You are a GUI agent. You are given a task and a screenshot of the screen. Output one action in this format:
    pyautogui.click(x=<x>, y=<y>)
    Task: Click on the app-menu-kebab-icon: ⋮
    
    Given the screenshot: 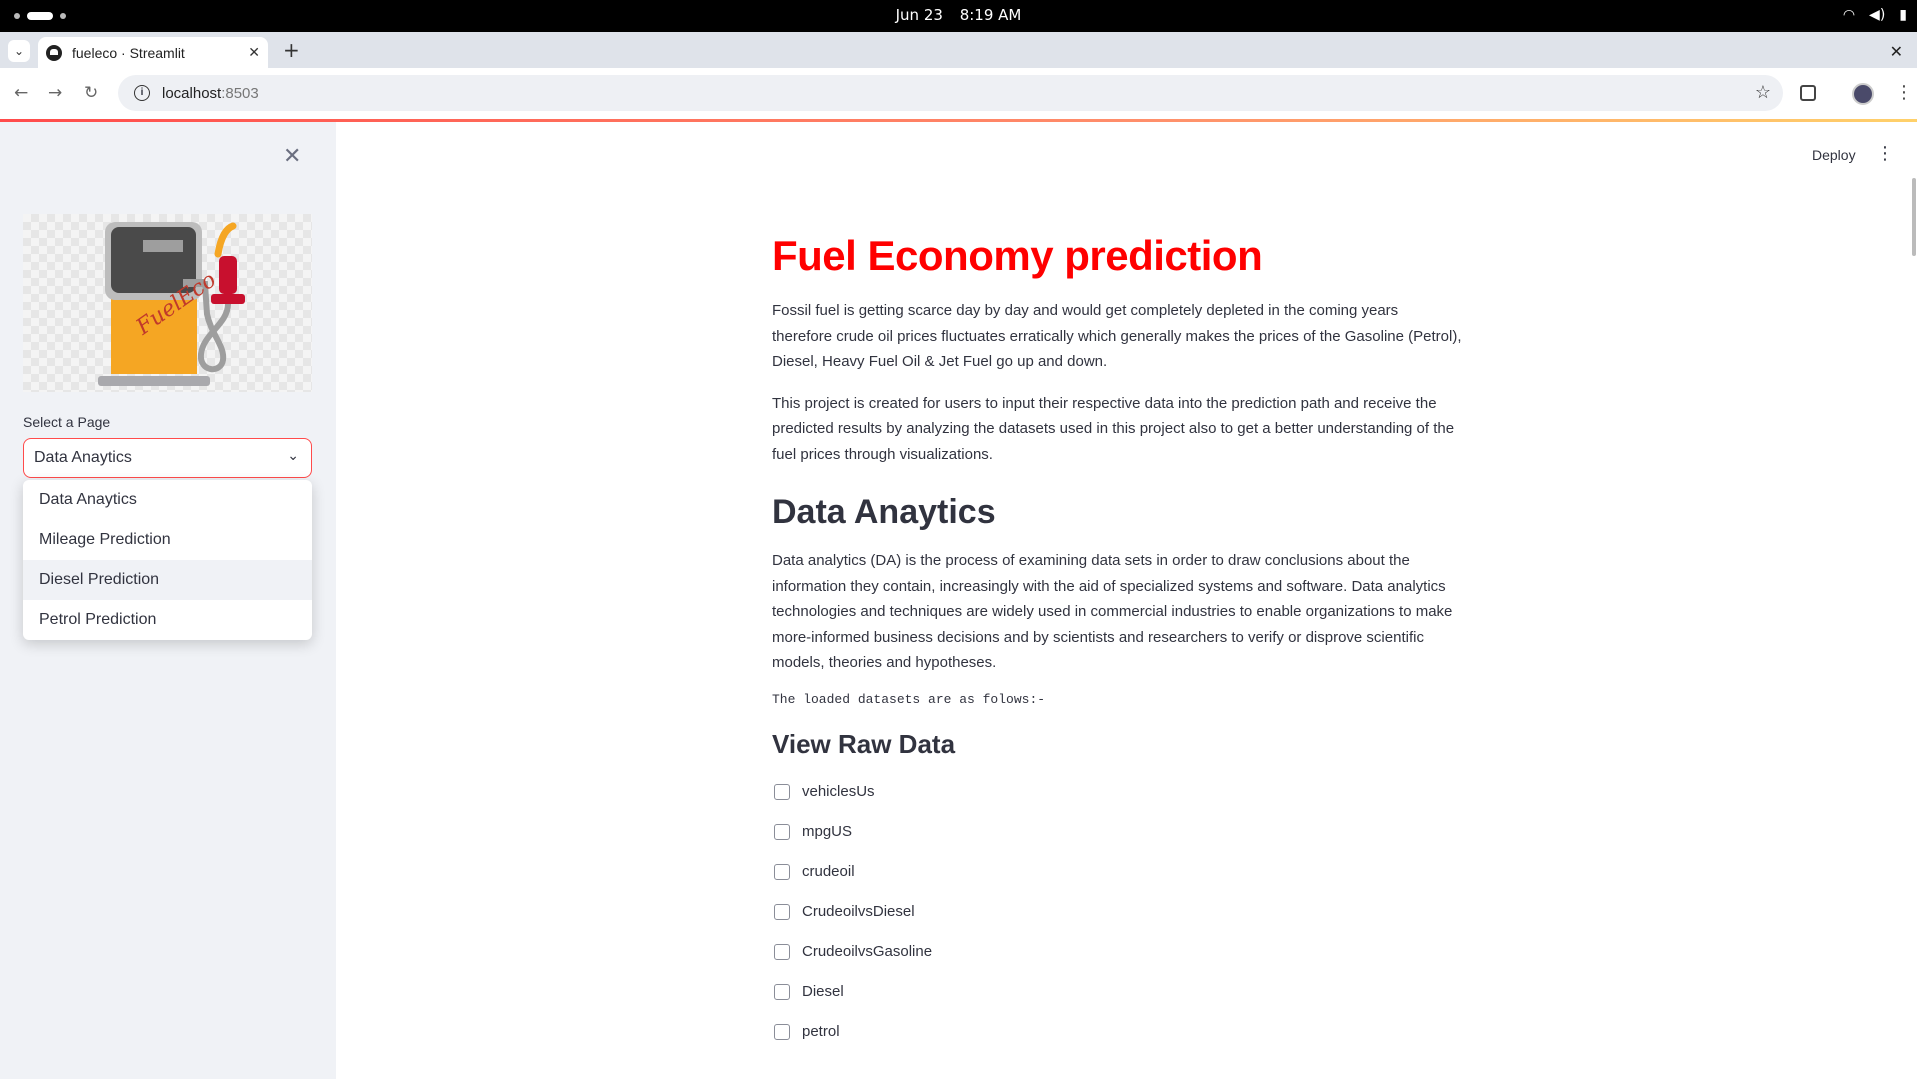 What is the action you would take?
    pyautogui.click(x=1885, y=153)
    